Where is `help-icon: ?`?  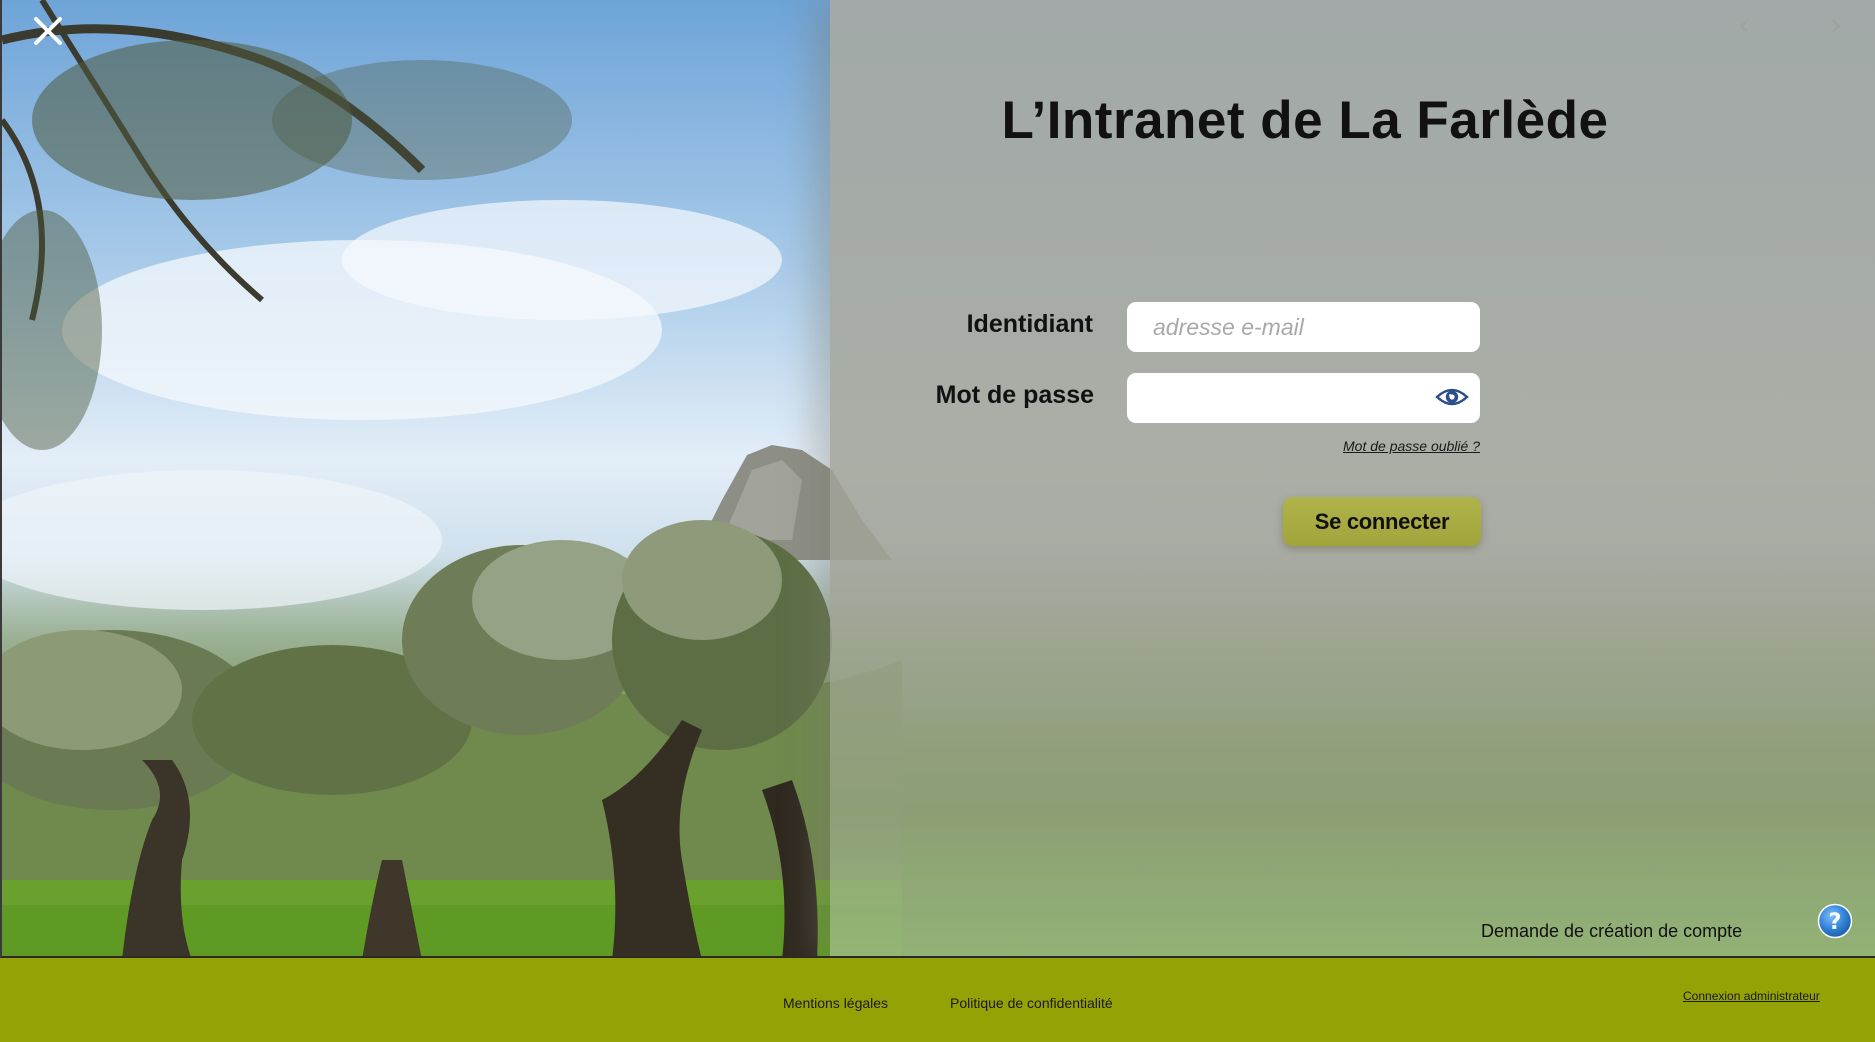
help-icon: ? is located at coordinates (1835, 921).